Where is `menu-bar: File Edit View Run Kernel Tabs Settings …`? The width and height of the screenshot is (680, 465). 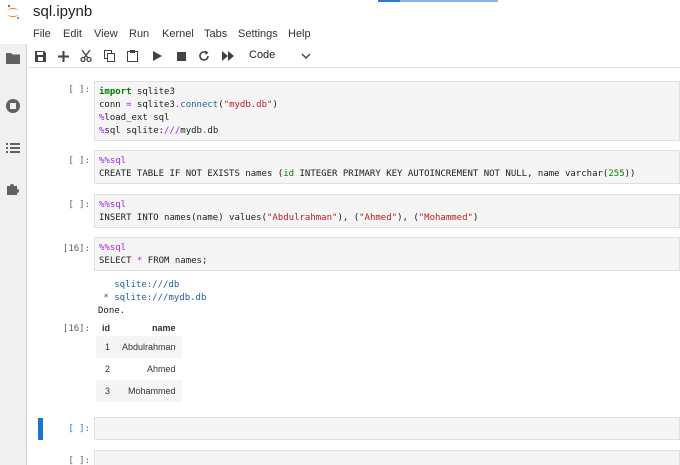
menu-bar: File Edit View Run Kernel Tabs Settings … is located at coordinates (340, 34).